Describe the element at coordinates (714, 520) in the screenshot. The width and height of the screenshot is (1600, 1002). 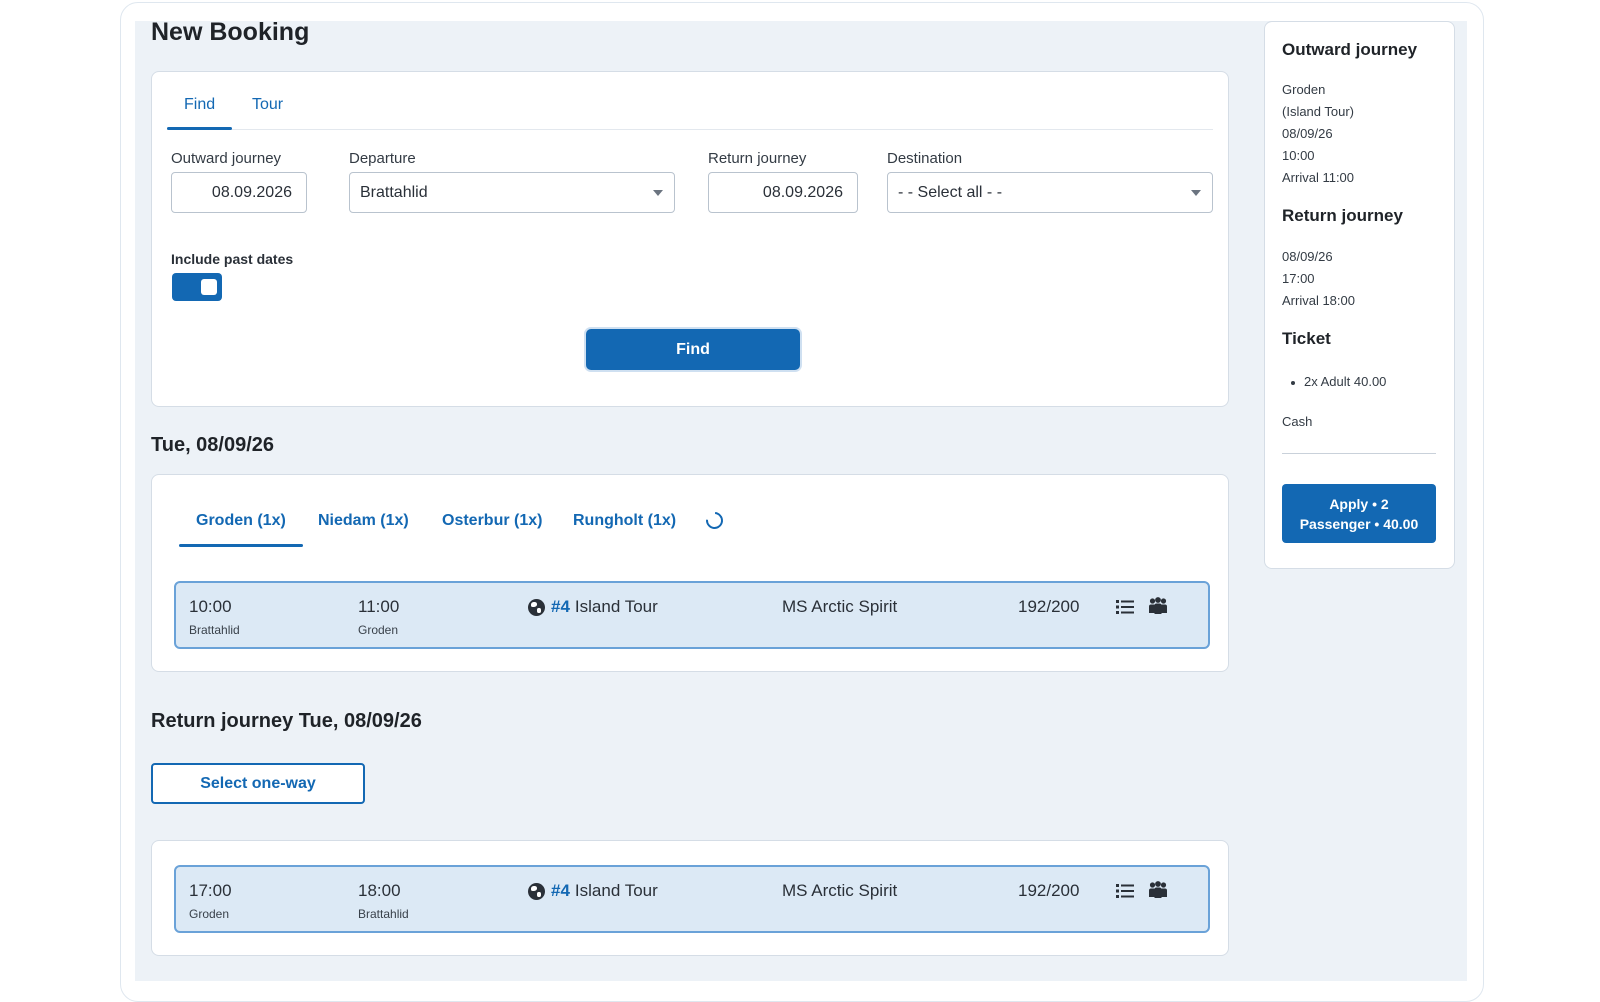
I see `spinner-icon` at that location.